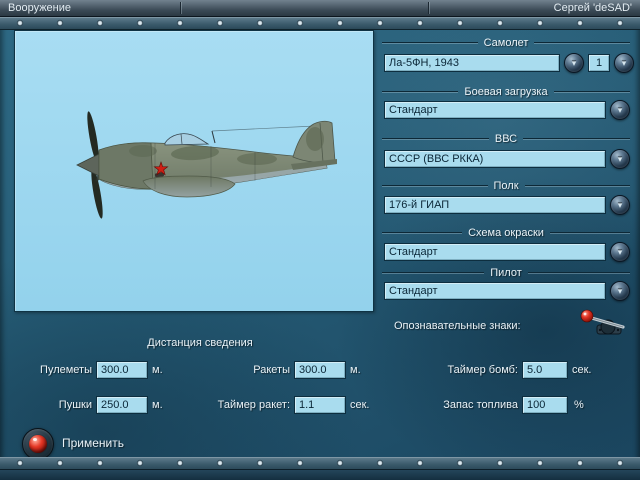 Image resolution: width=640 pixels, height=480 pixels. Describe the element at coordinates (545, 405) in the screenshot. I see `fuel-input` at that location.